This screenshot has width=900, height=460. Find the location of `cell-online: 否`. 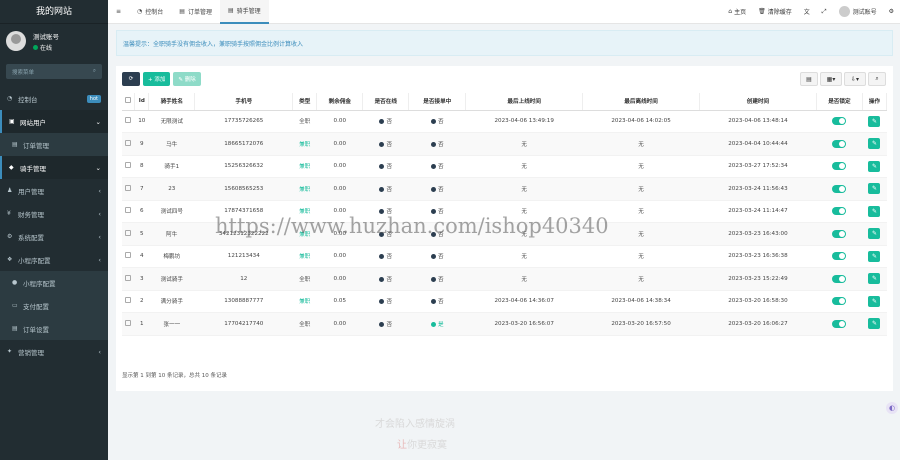

cell-online: 否 is located at coordinates (385, 166).